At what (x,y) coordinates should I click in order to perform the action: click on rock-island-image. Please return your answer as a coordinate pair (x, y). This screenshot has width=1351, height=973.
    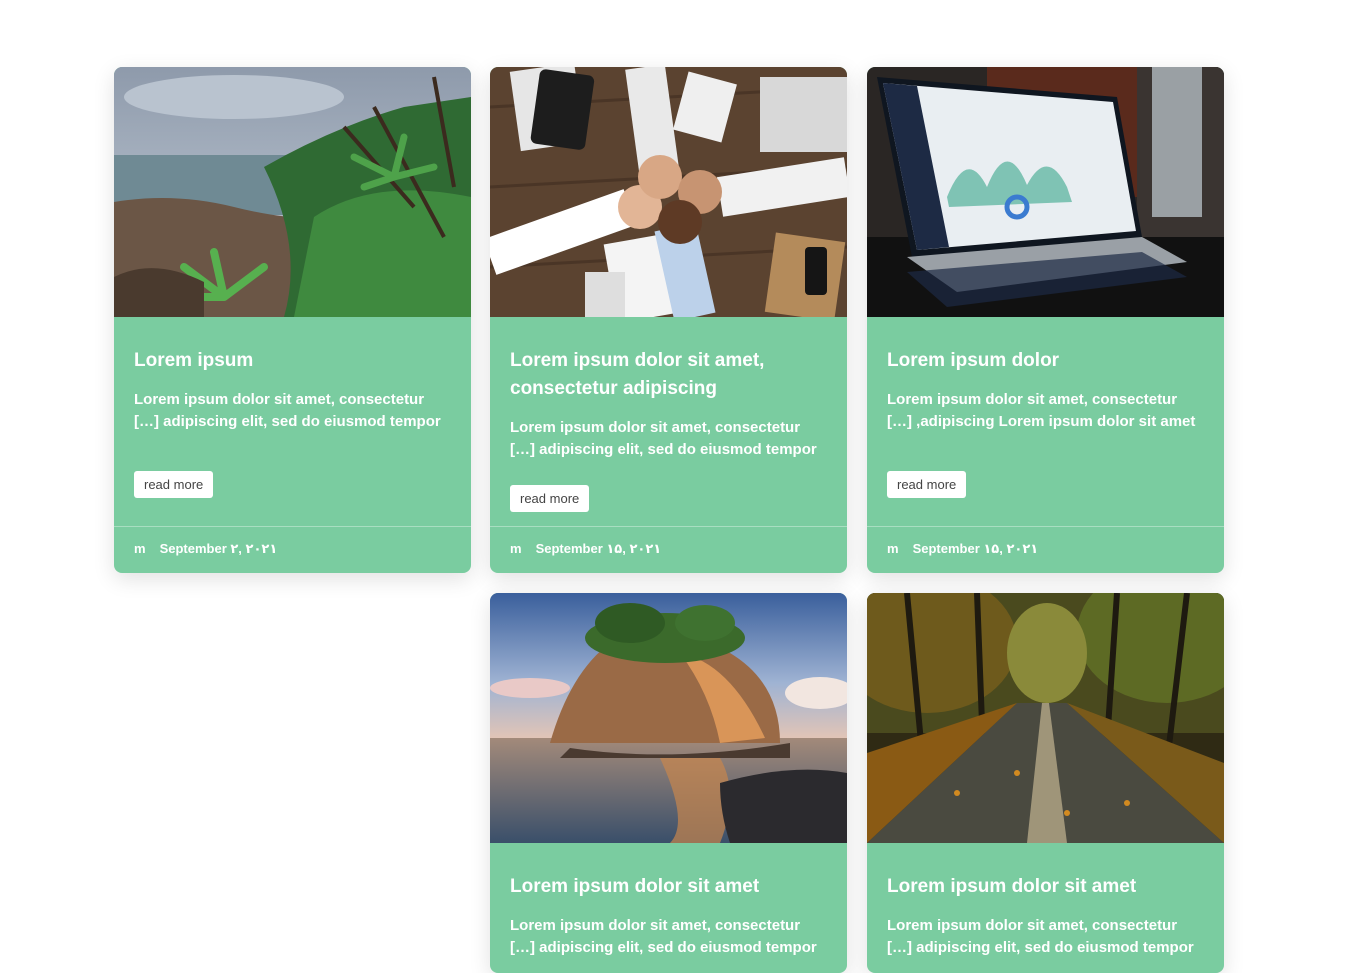
    Looking at the image, I should click on (668, 718).